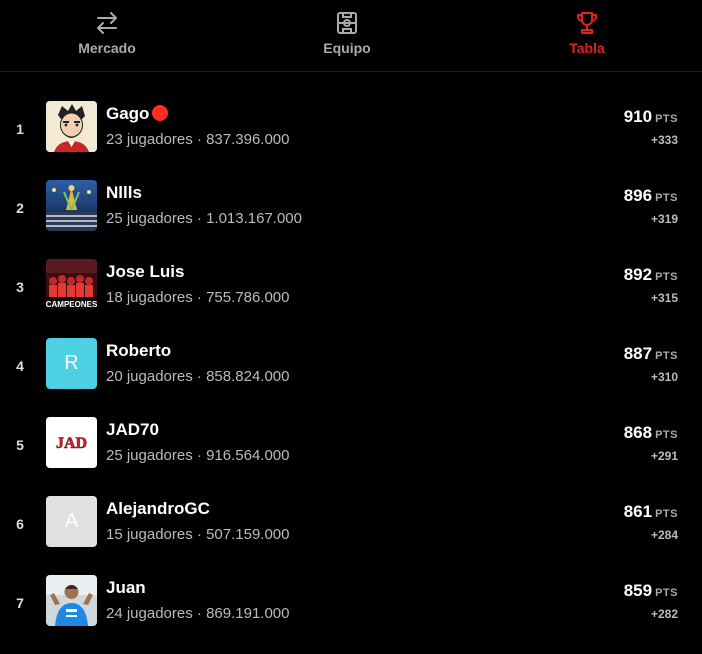 Image resolution: width=702 pixels, height=654 pixels. Describe the element at coordinates (107, 23) in the screenshot. I see `transfer-arrows-icon` at that location.